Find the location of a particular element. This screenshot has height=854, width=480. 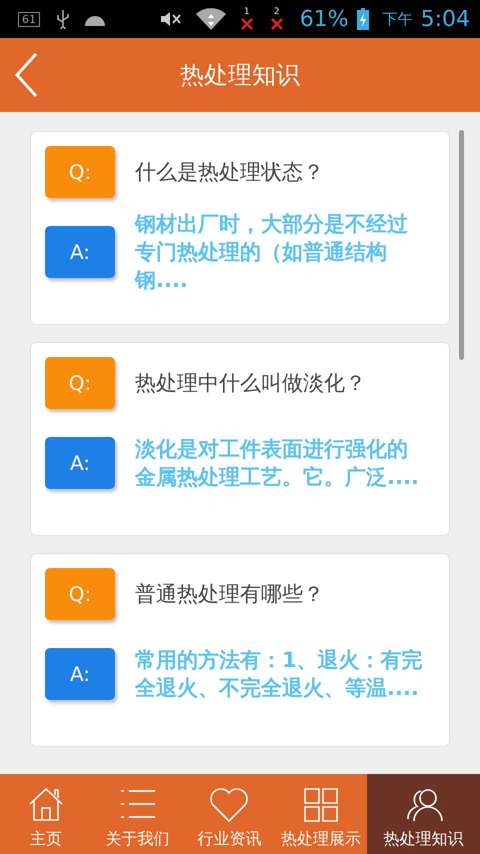

clock-time: 5:04 is located at coordinates (445, 19).